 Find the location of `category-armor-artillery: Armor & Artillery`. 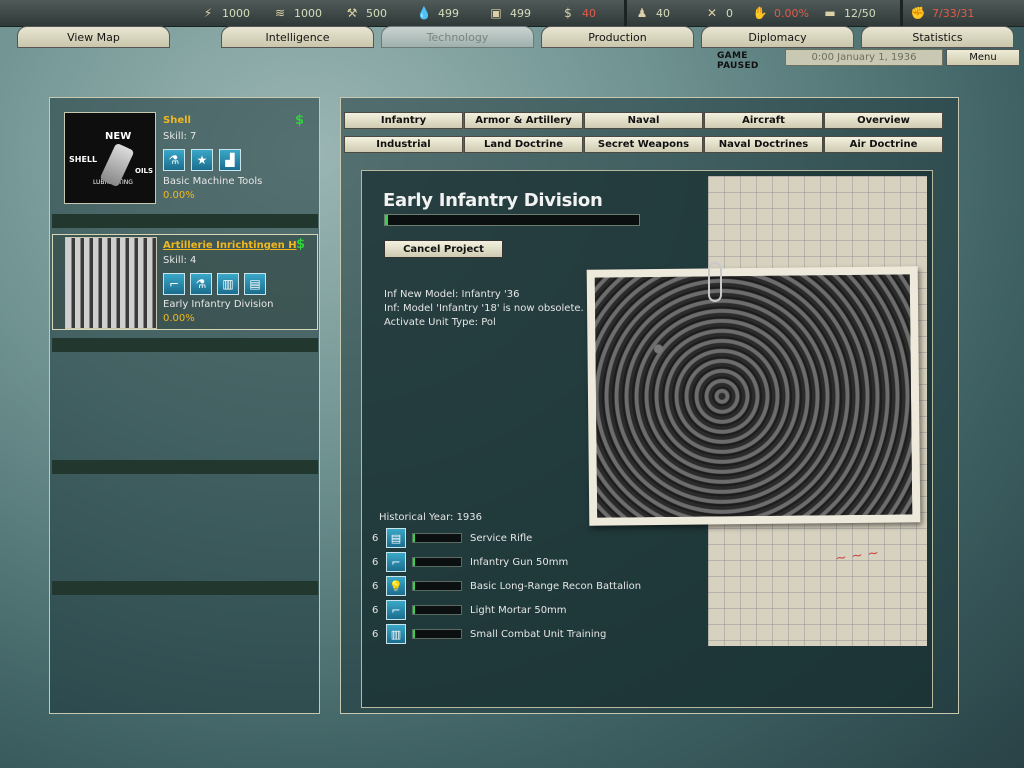

category-armor-artillery: Armor & Artillery is located at coordinates (523, 120).